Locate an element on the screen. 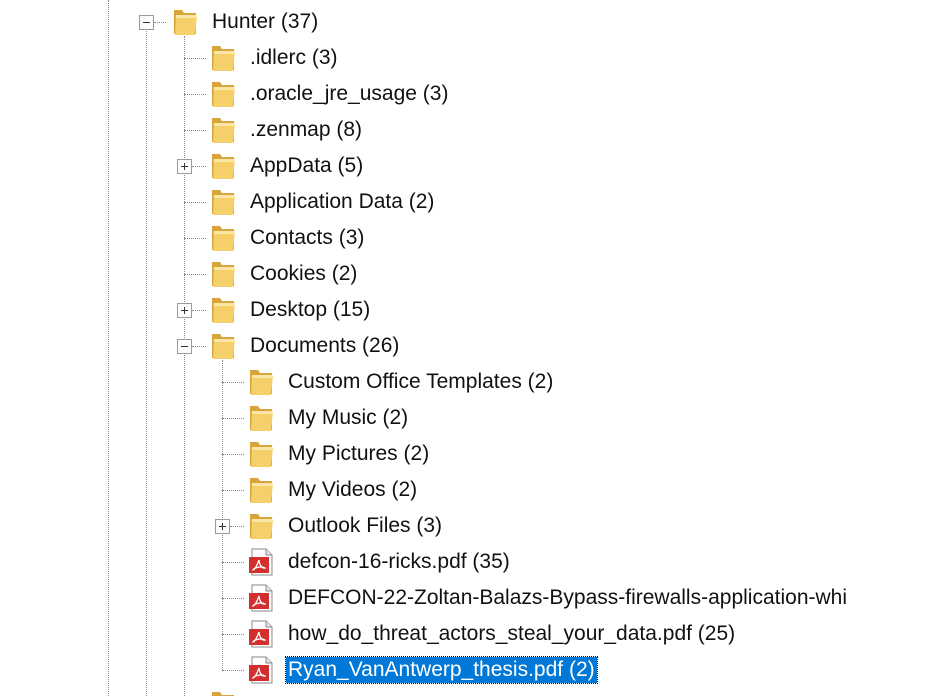  tree-item-label: Contacts (3) is located at coordinates (307, 238).